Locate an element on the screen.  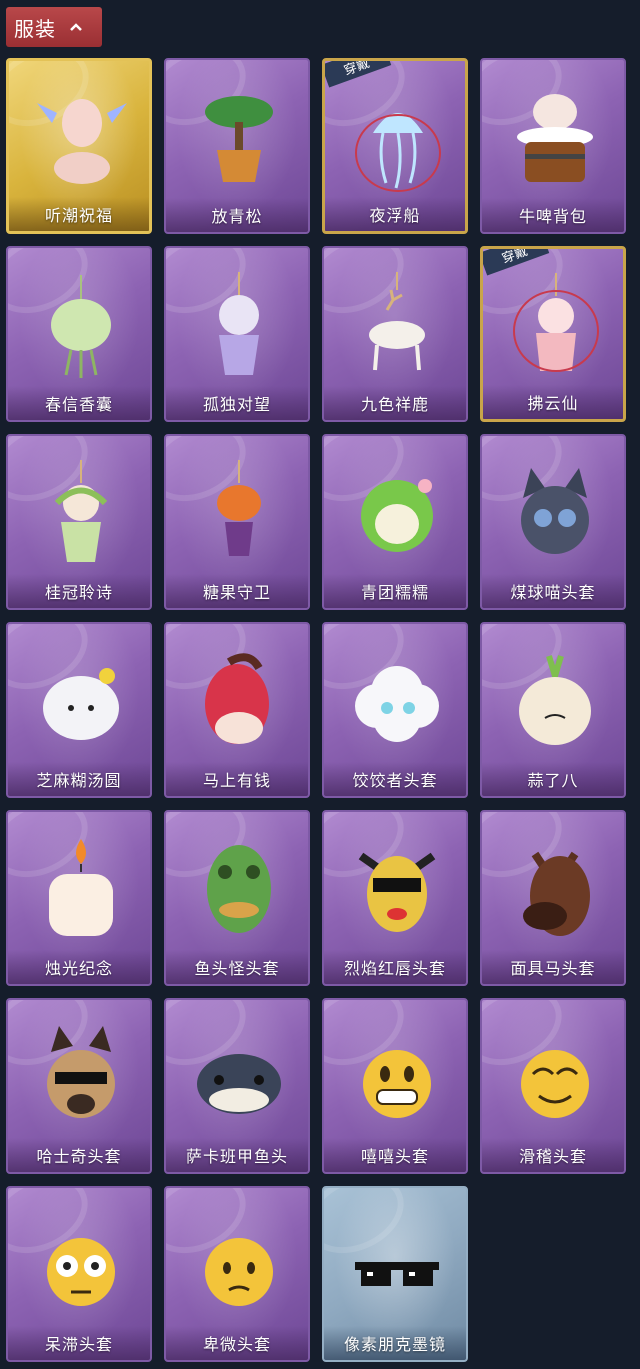
yellow-mask-sunglasses-icon is located at coordinates (397, 889).